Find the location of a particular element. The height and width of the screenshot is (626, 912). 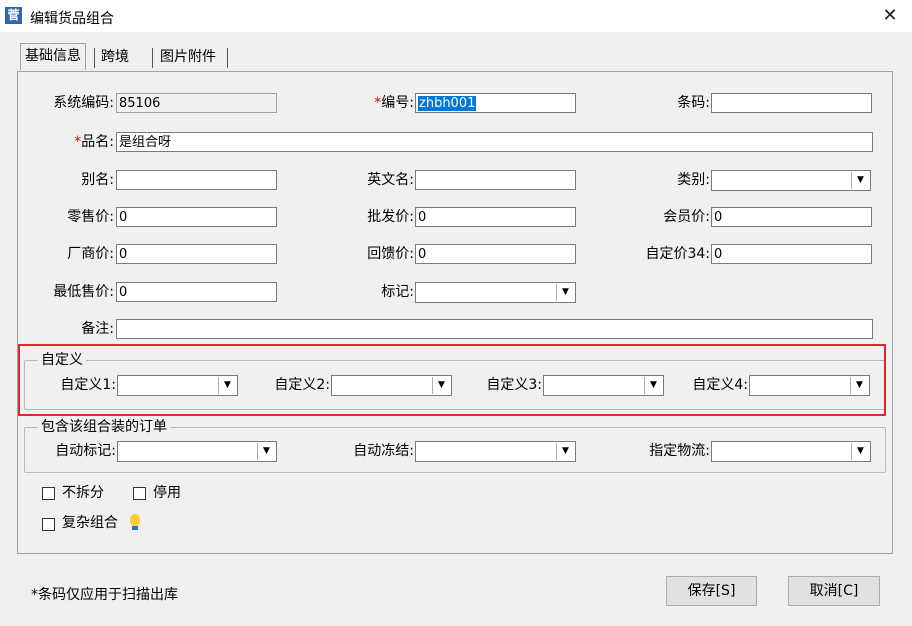

factory-price-label: 厂商价: is located at coordinates (90, 254).